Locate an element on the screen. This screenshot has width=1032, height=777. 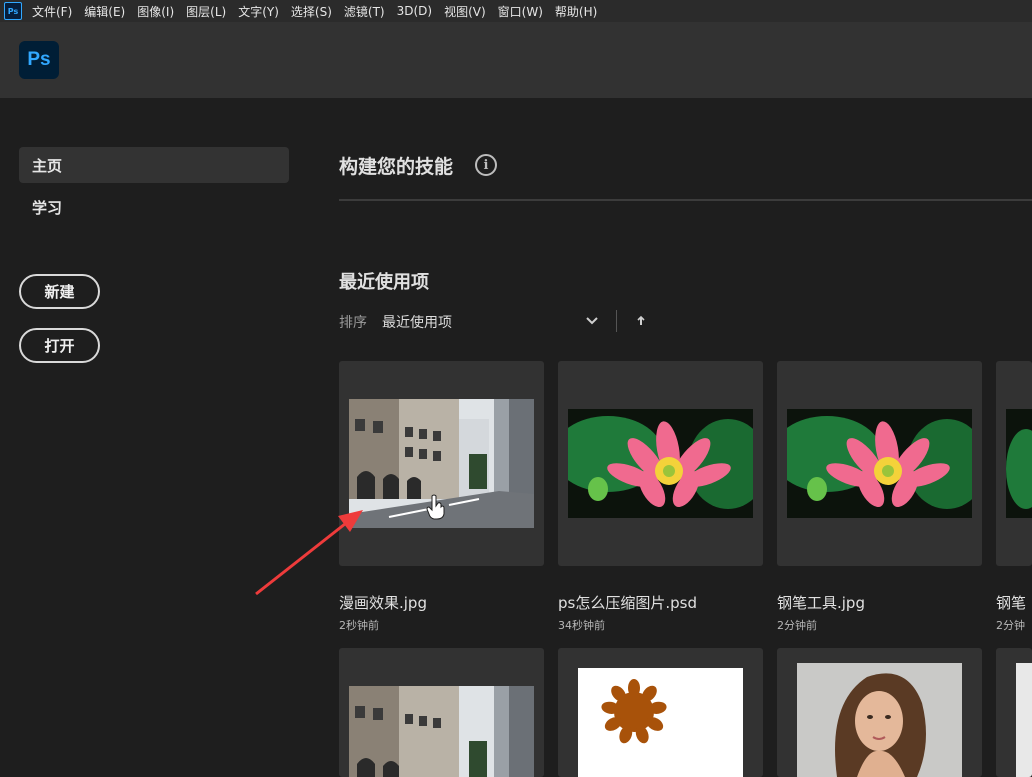
file-name: 钢笔工具.jpg is located at coordinates (821, 602).